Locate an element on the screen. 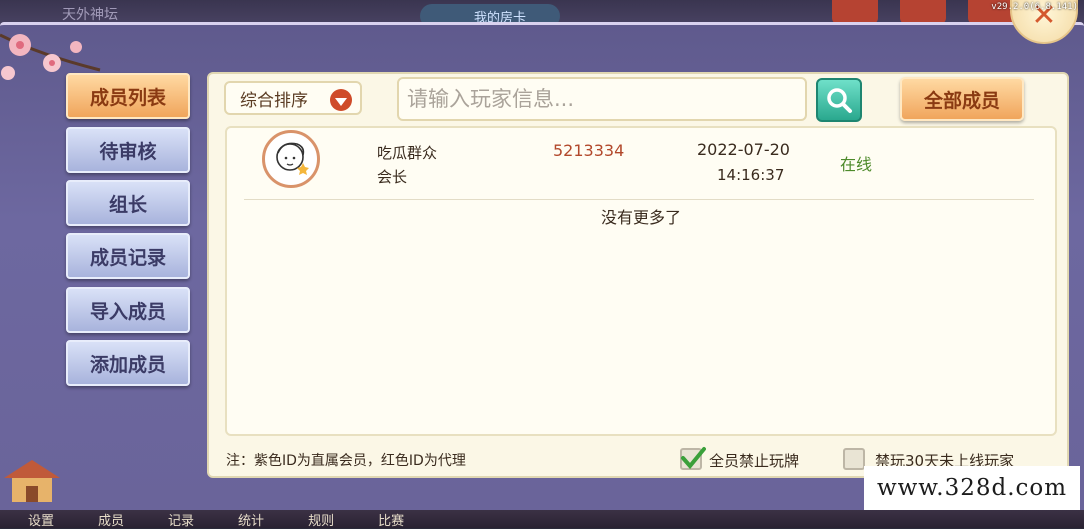 The height and width of the screenshot is (529, 1084). avatar-icon is located at coordinates (292, 158).